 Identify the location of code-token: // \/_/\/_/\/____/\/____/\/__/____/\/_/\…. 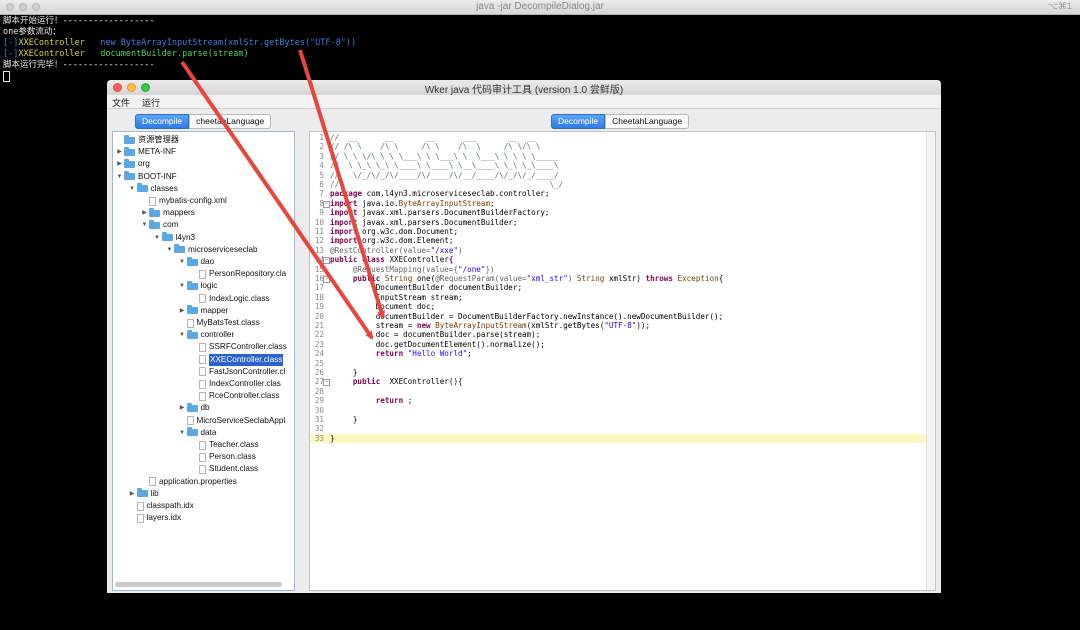
(444, 175).